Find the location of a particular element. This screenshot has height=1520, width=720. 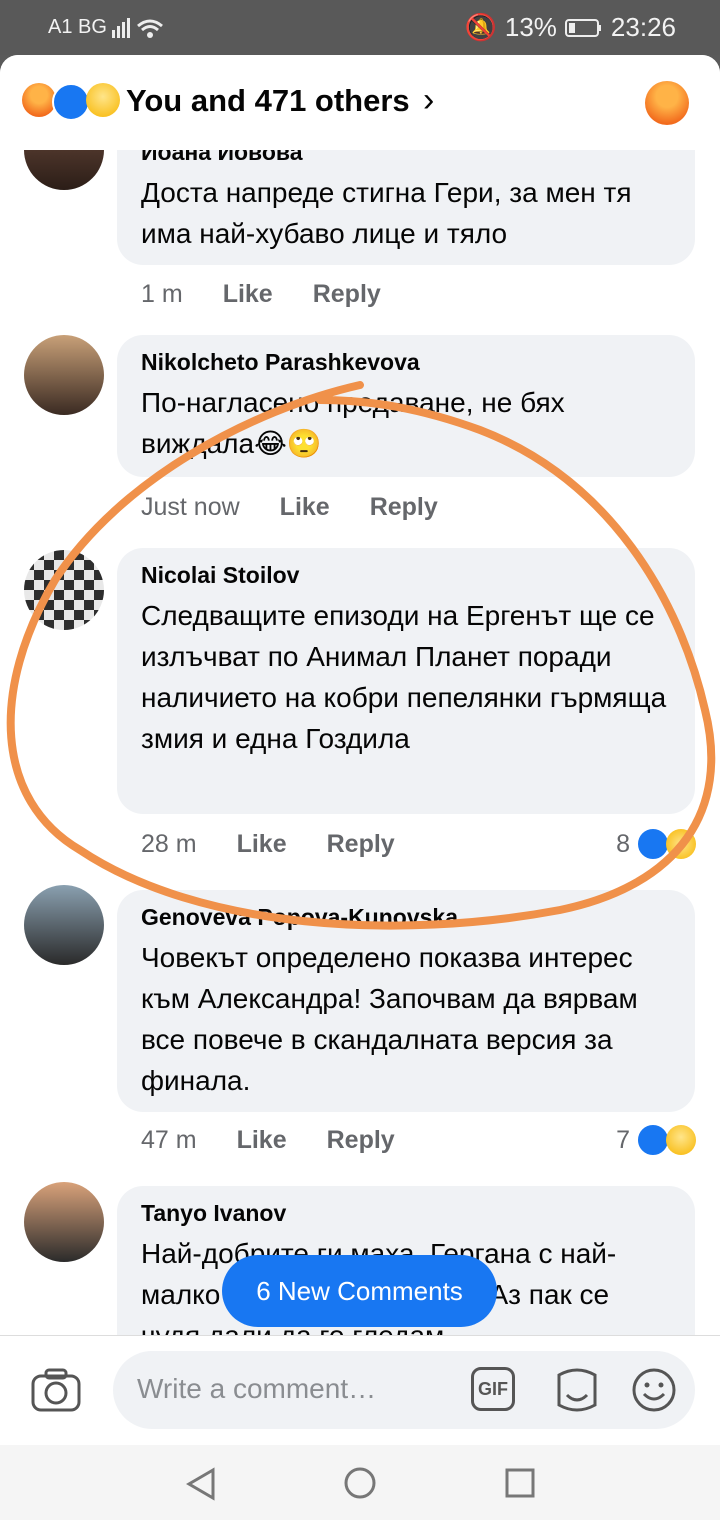

reactions-title: You and 471 others is located at coordinates (268, 101).